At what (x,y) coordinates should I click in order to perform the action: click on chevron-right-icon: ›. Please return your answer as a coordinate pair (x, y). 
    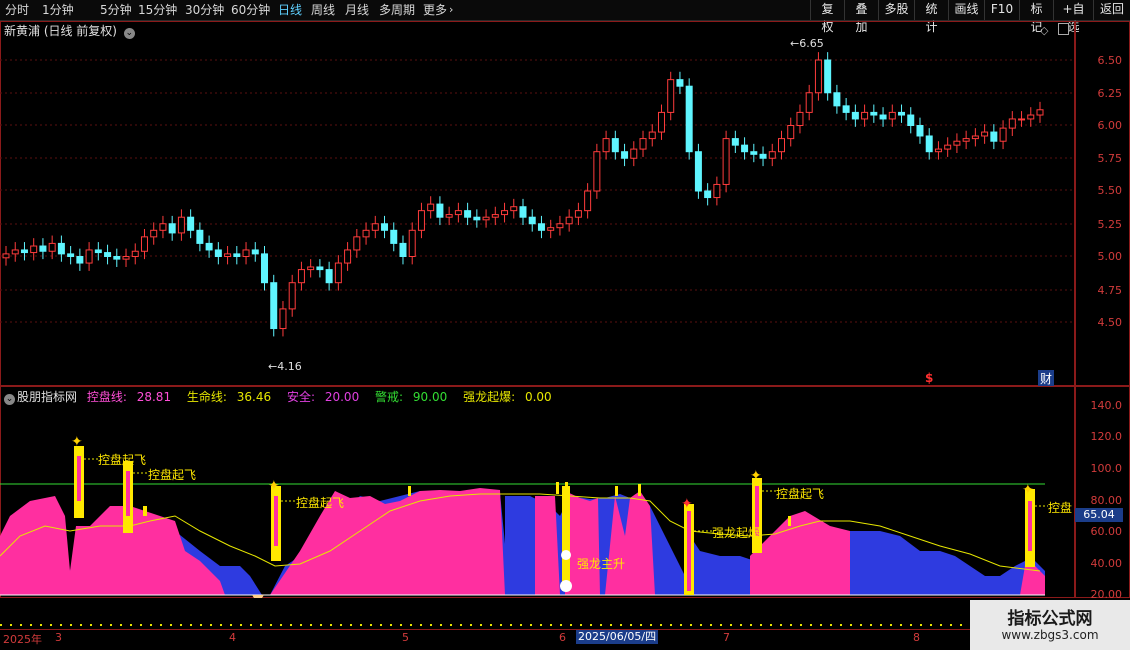
    Looking at the image, I should click on (451, 10).